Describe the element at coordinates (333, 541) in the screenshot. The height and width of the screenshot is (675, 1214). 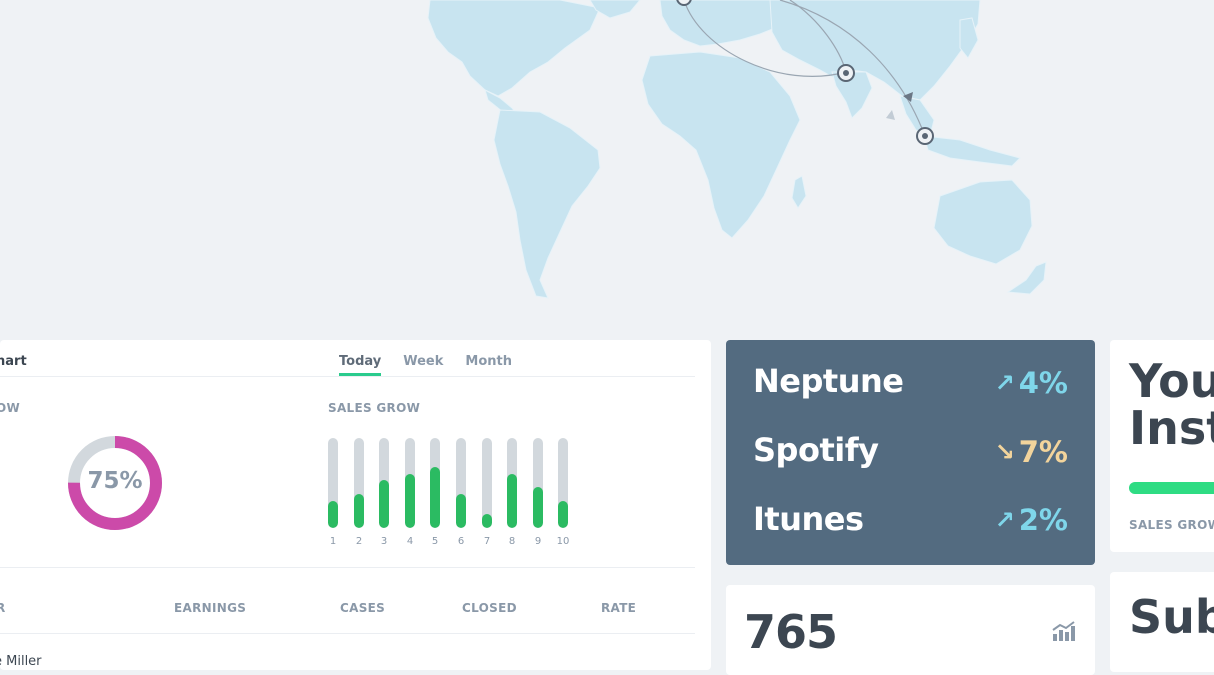
I see `x-tick-label: 1` at that location.